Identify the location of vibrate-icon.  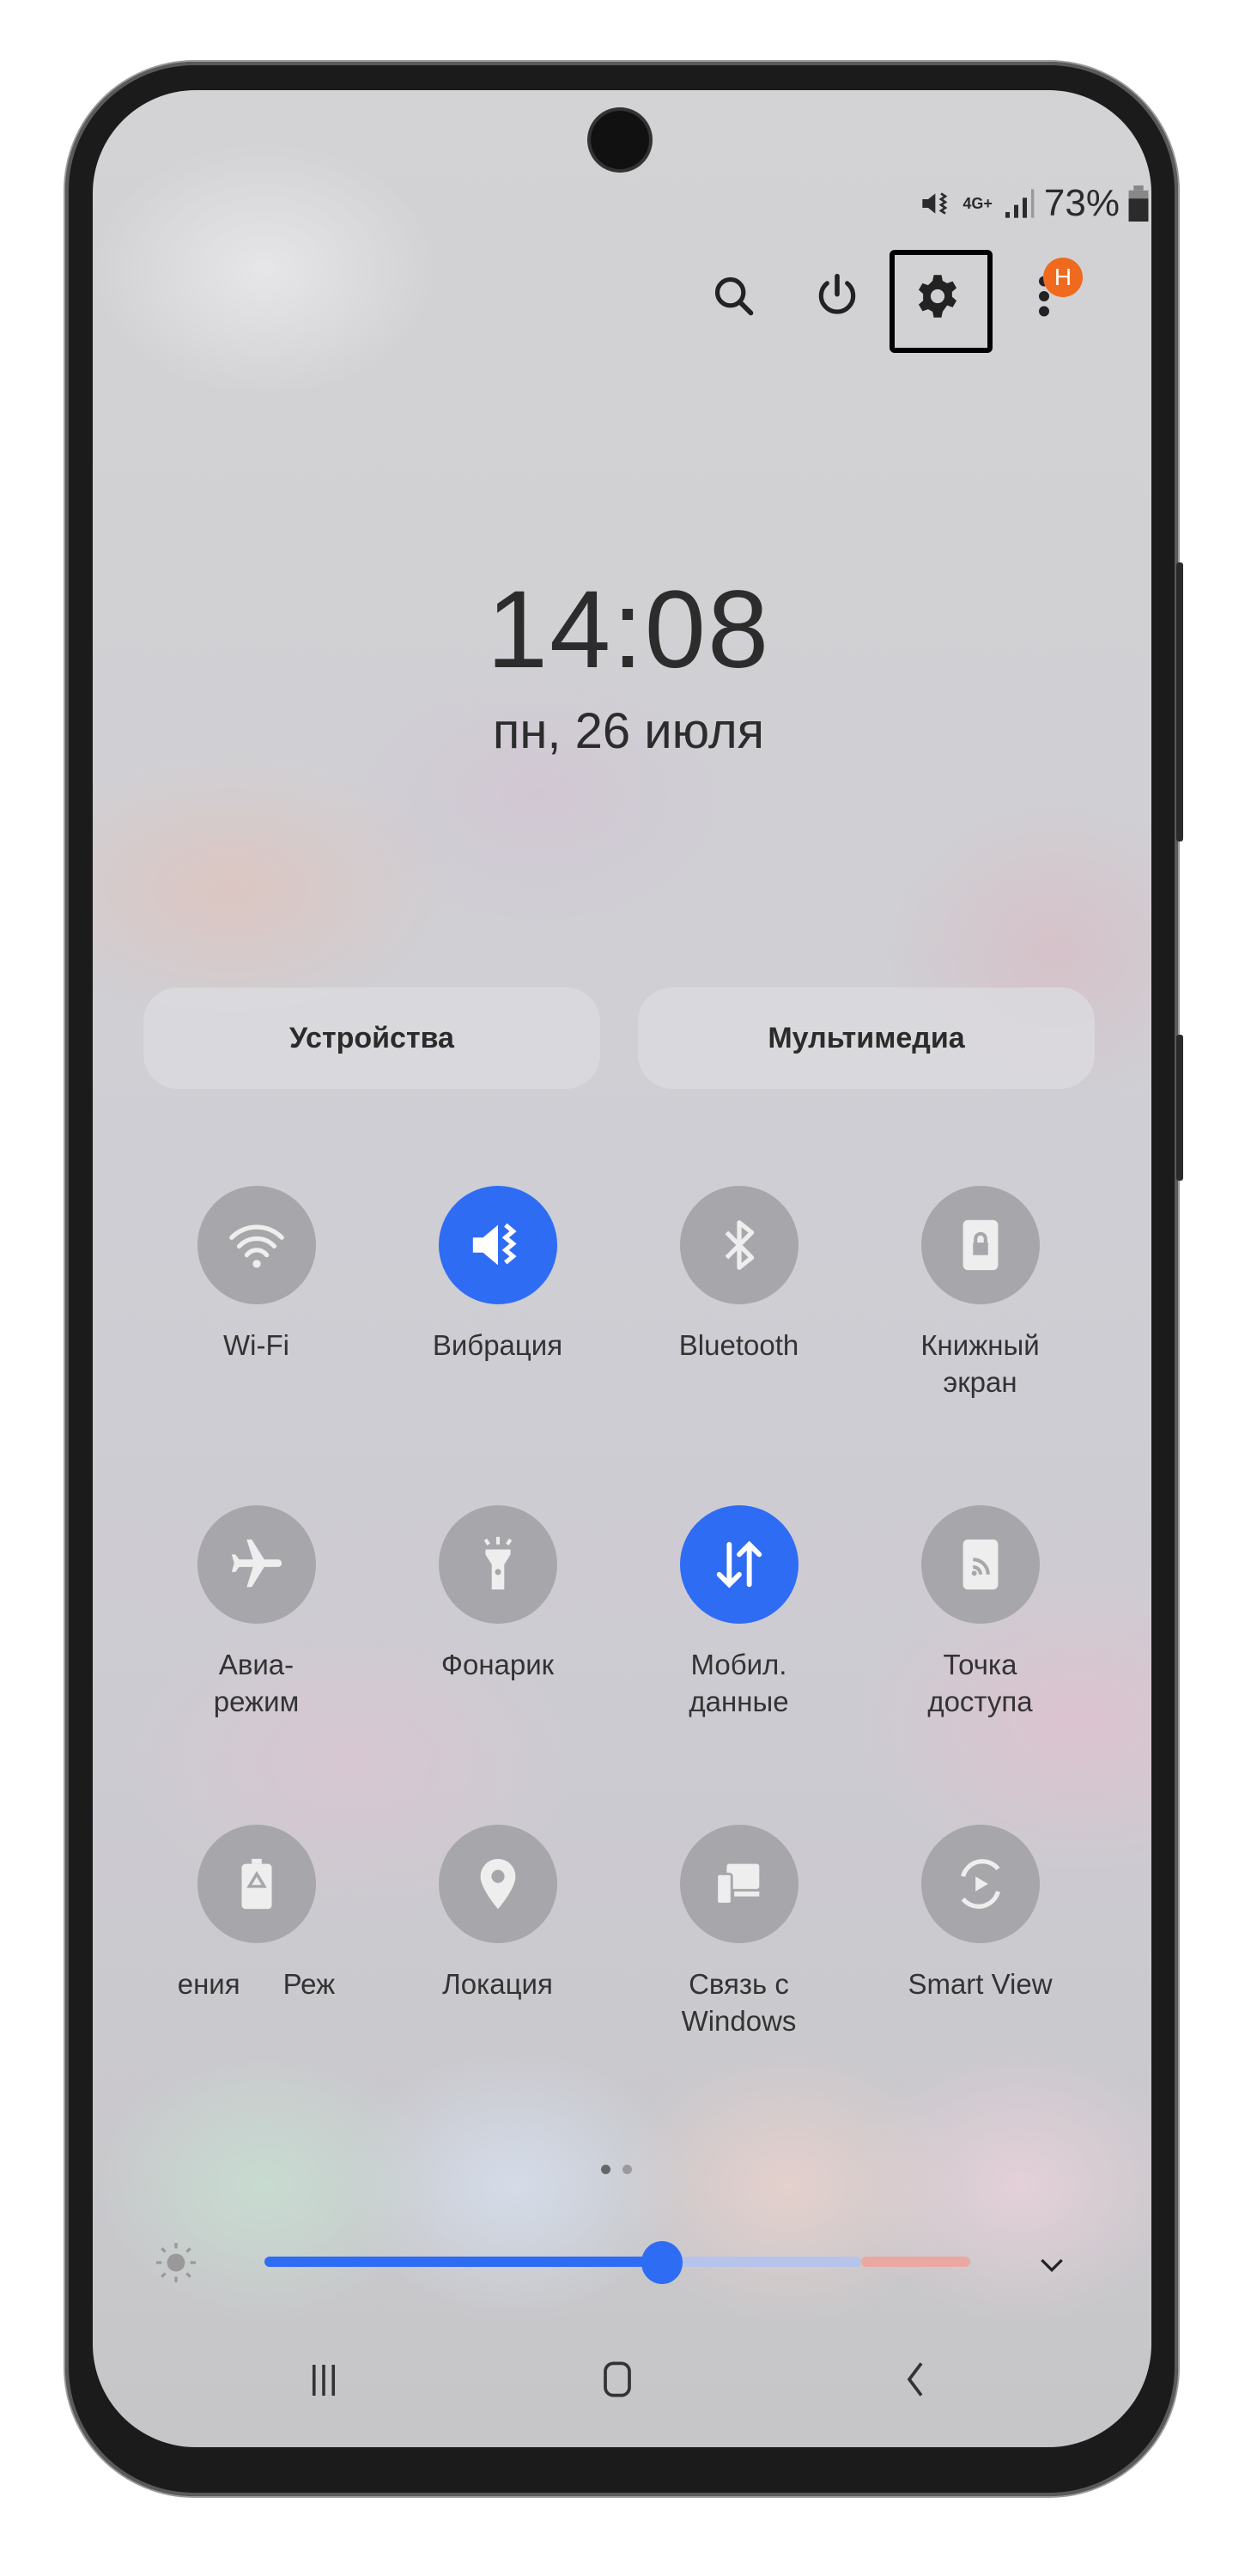
(494, 1244).